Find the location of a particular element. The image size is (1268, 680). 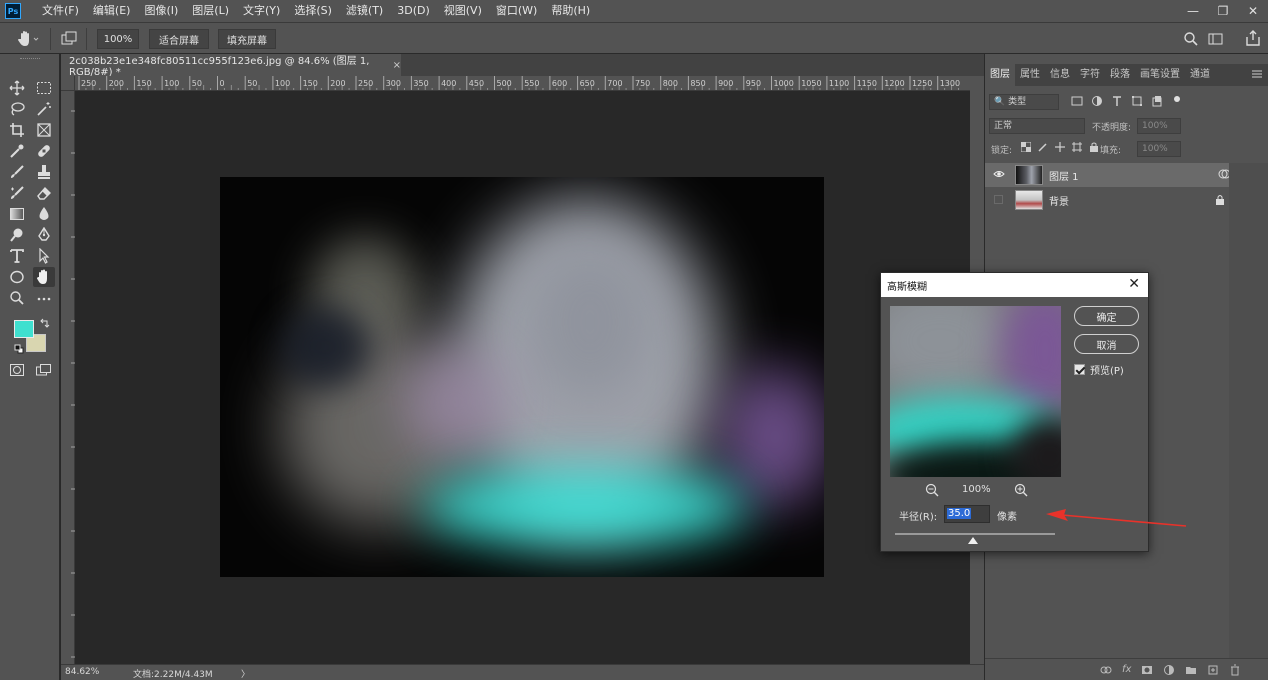

menu-3d: 3D(D) is located at coordinates (413, 11).